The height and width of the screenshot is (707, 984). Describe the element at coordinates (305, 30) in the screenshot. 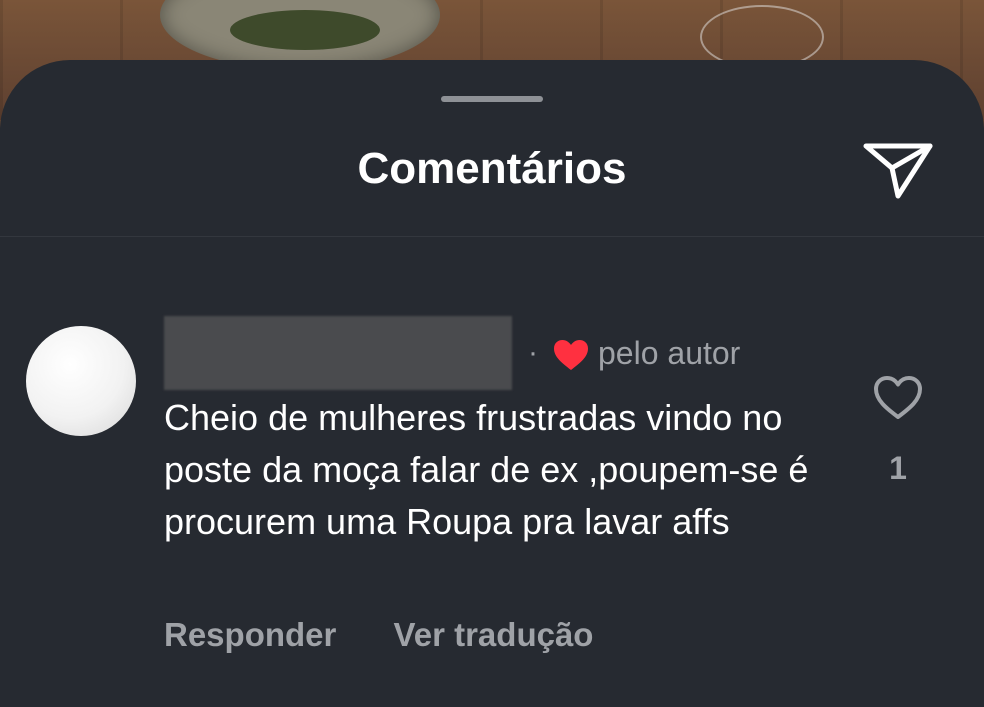

I see `background-leaves` at that location.